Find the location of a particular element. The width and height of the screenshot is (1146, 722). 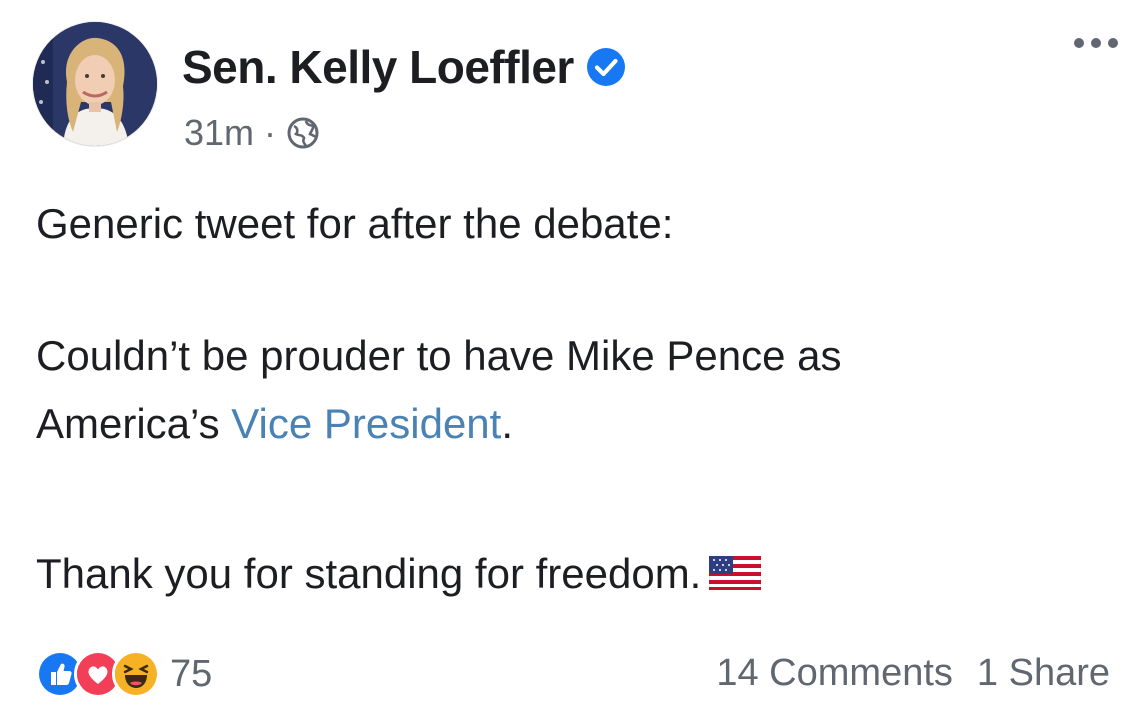

post-text-line: Thank you for standing for freedom. is located at coordinates (399, 574).